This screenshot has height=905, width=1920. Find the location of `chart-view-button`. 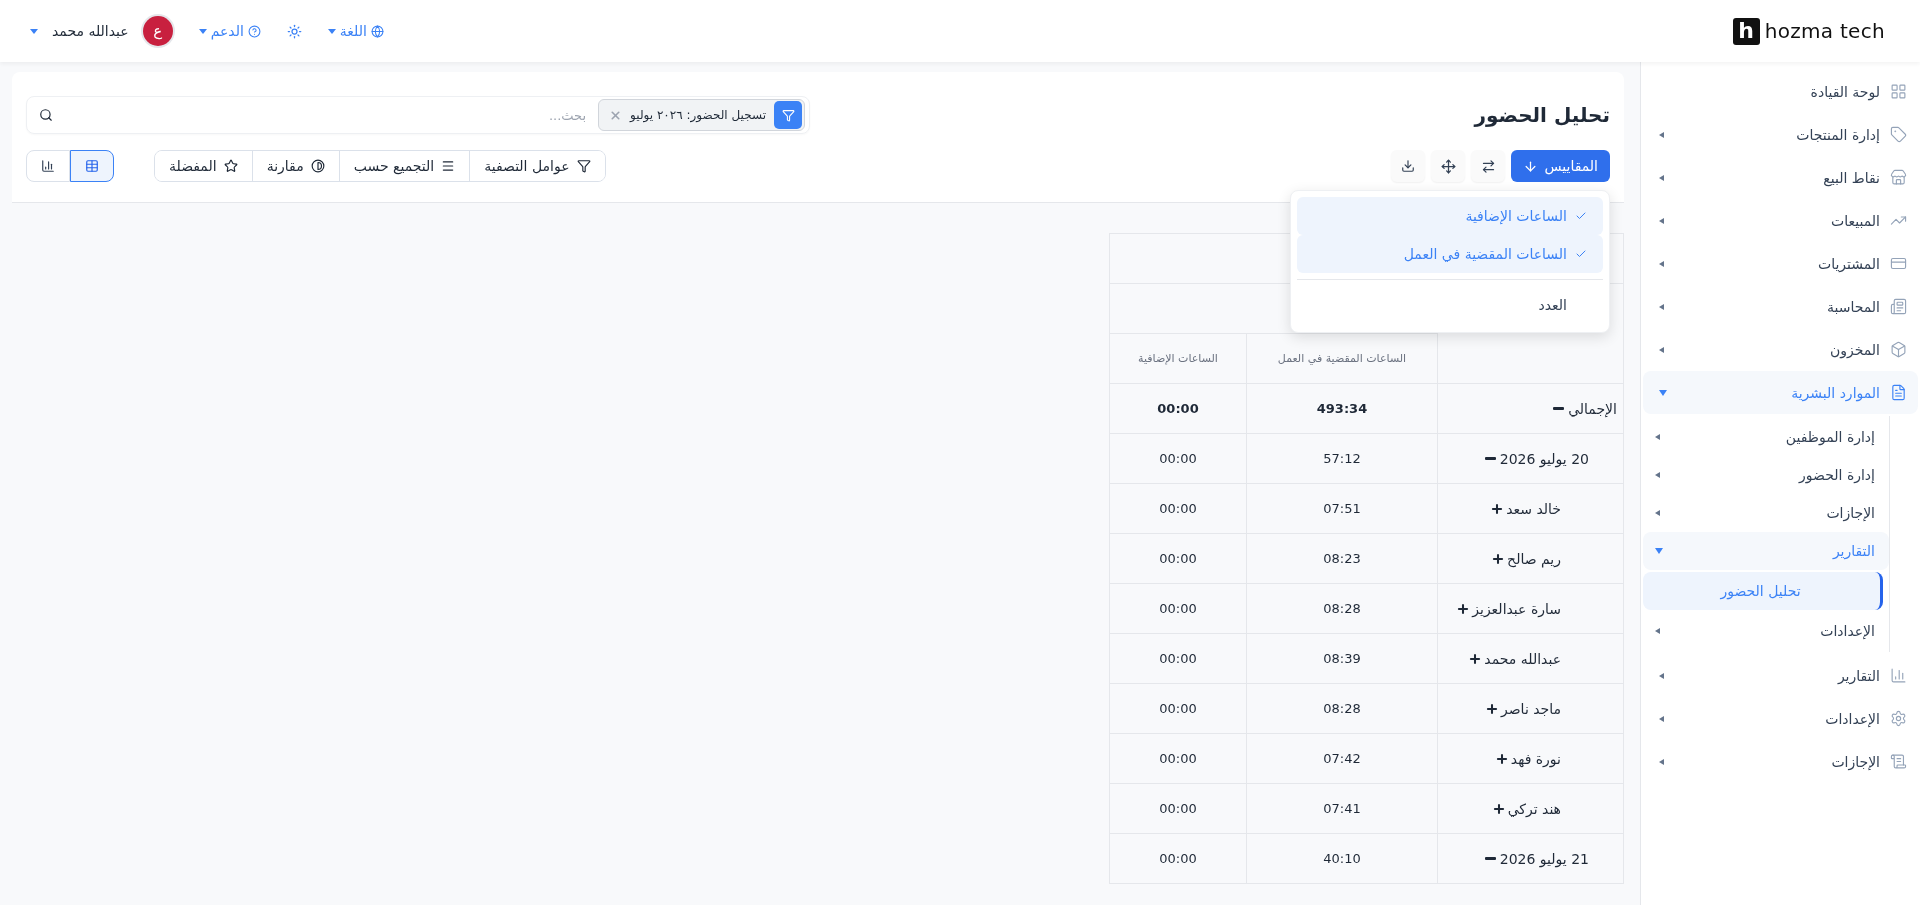

chart-view-button is located at coordinates (48, 166).